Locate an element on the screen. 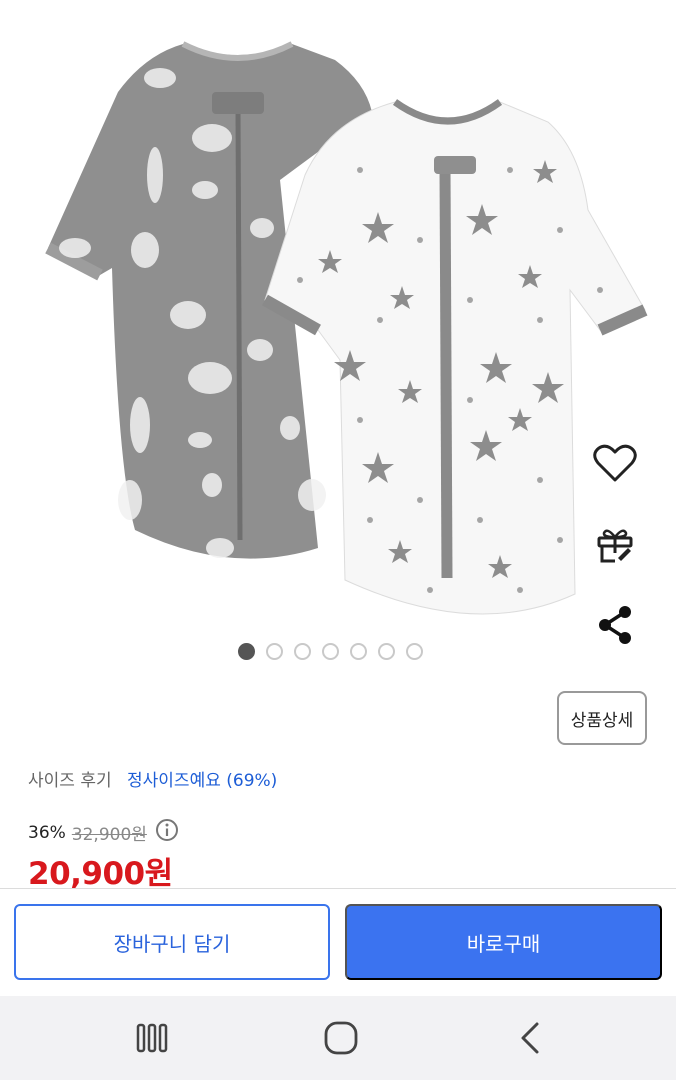  wishlist-button is located at coordinates (615, 463).